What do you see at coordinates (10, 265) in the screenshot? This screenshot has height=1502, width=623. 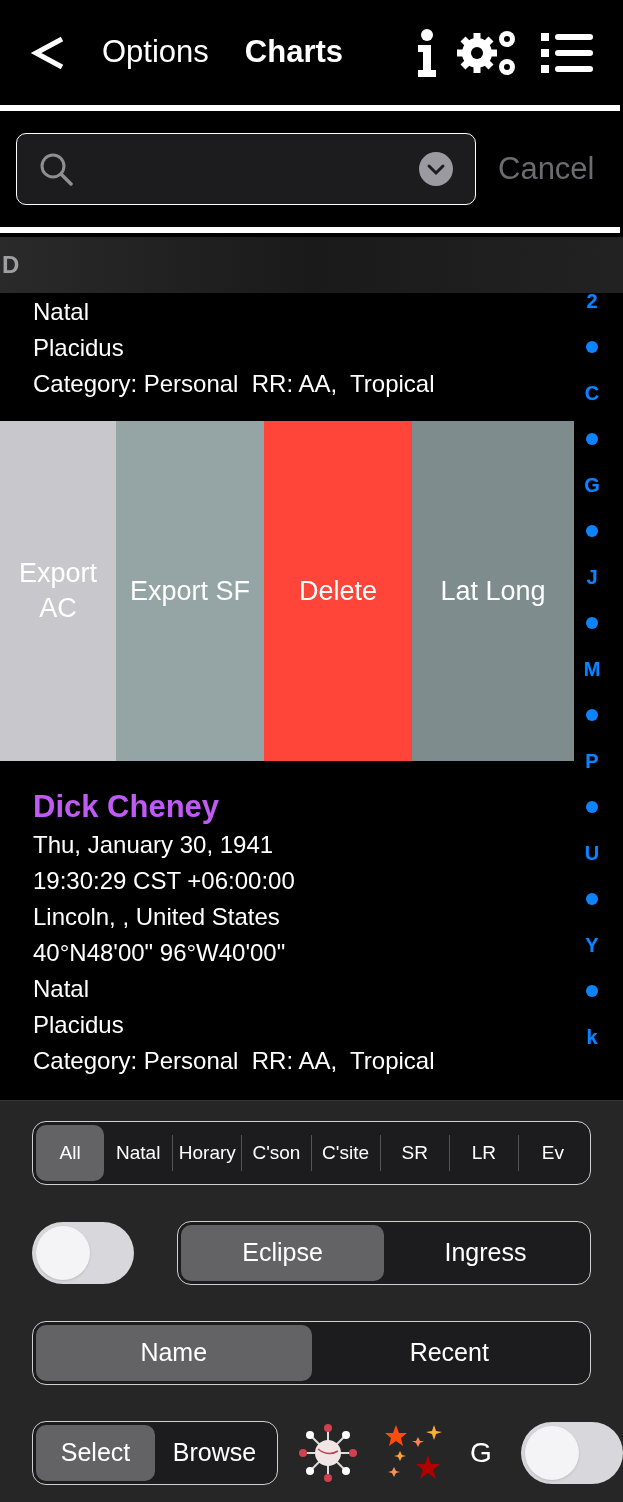 I see `section-header: D` at bounding box center [10, 265].